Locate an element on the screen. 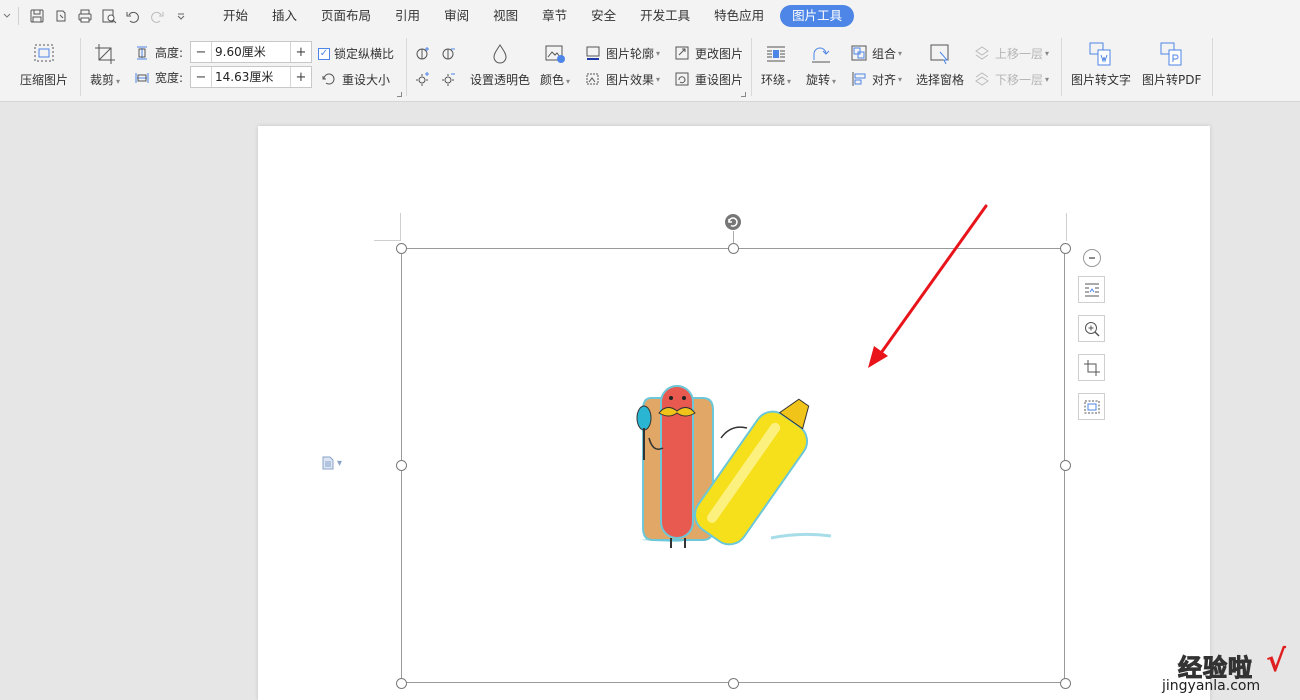 This screenshot has height=700, width=1300. annotation-arrow is located at coordinates (928, 286).